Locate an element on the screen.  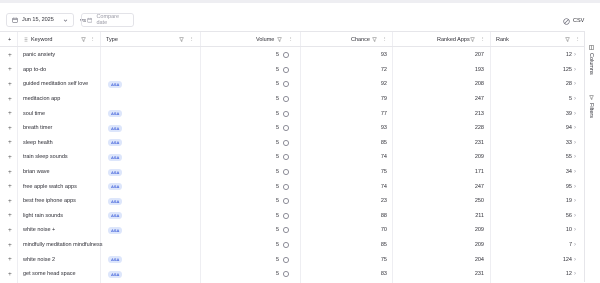
header-chance: Chance is located at coordinates (360, 39).